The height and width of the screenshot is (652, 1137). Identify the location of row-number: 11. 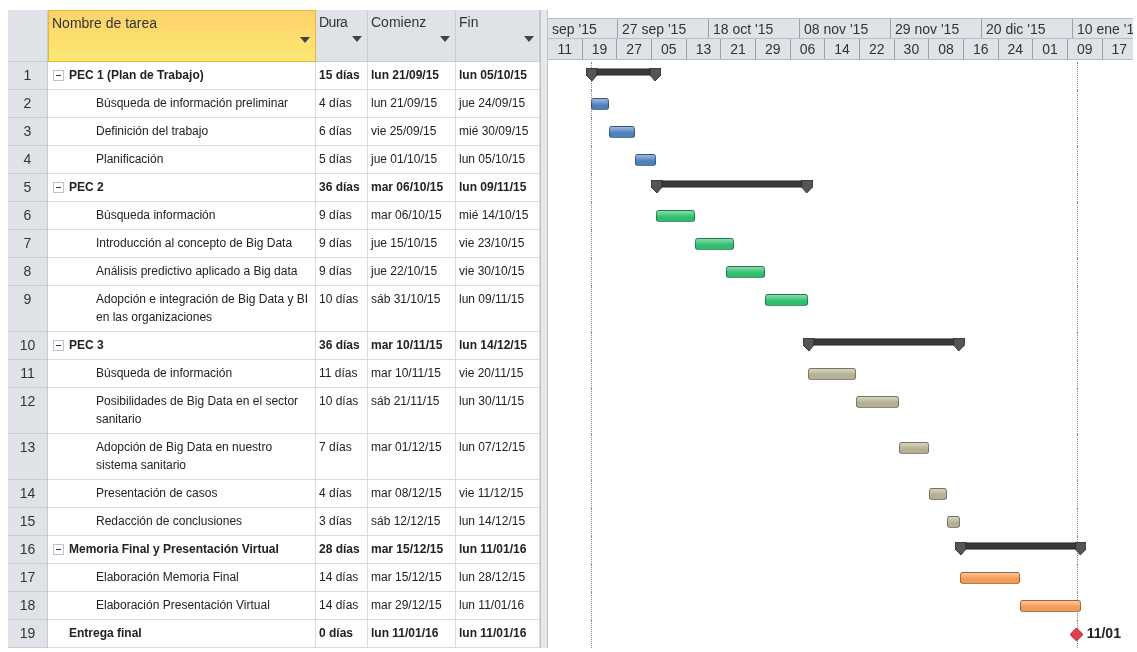
(28, 374).